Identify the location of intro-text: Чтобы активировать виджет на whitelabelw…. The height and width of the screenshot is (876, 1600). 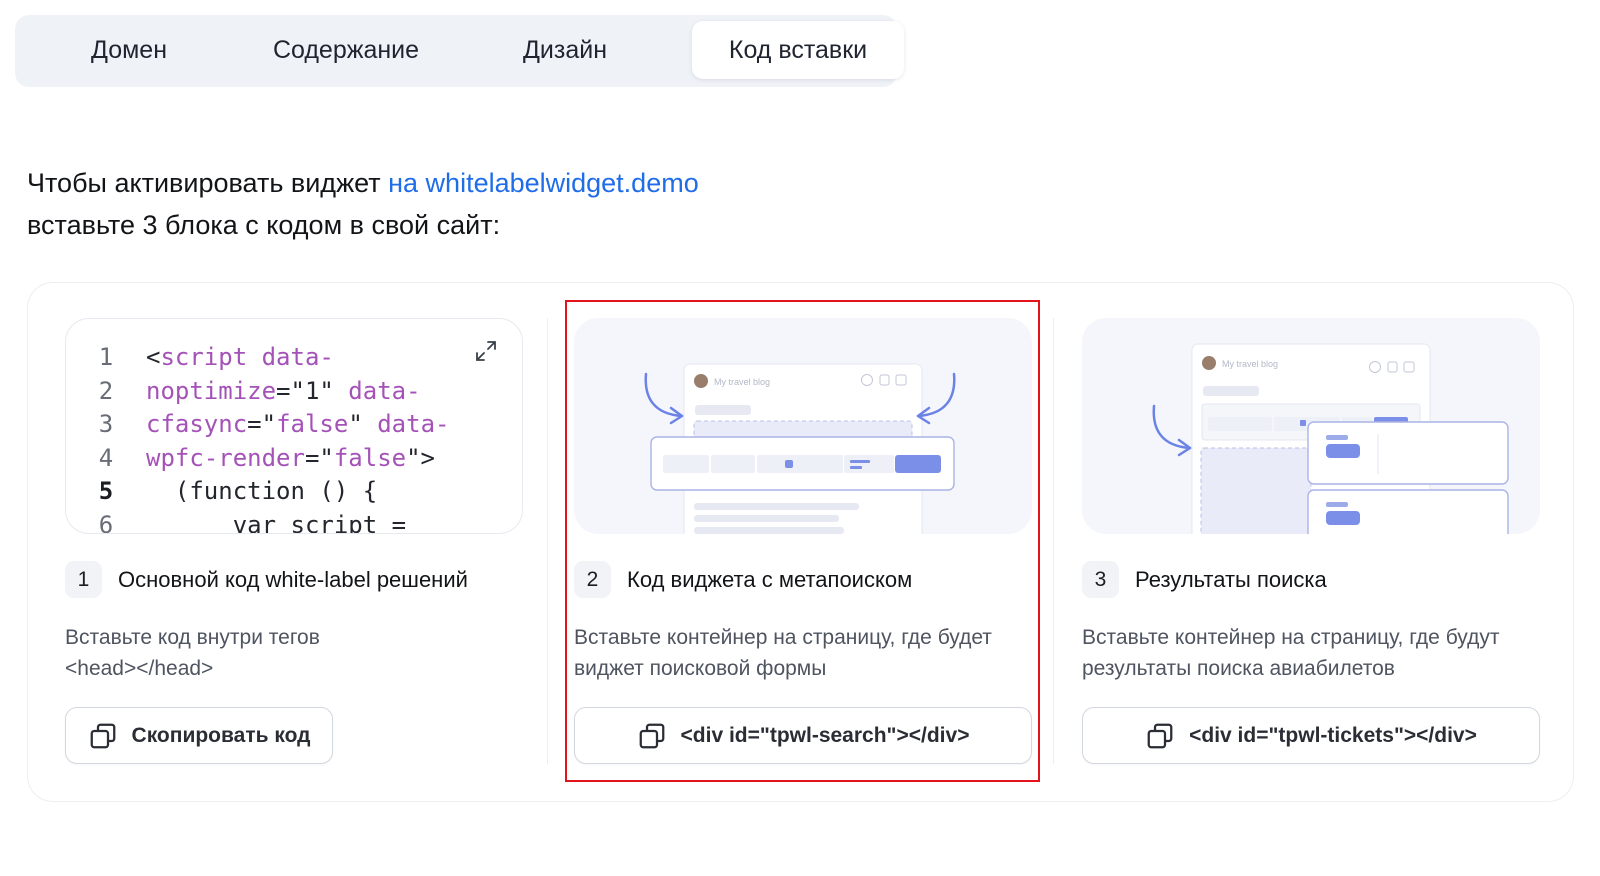
(363, 204).